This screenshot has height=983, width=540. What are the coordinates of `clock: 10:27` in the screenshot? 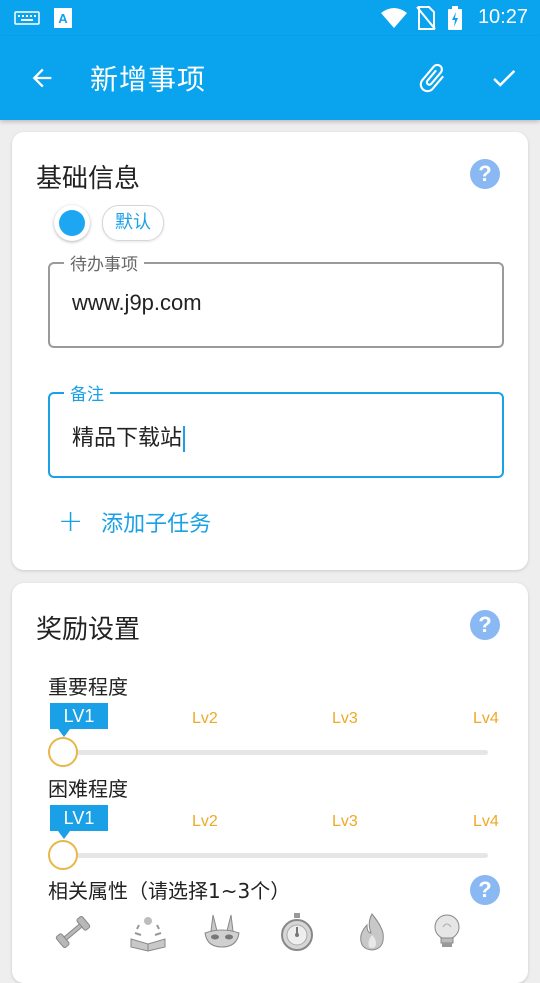 It's located at (502, 17).